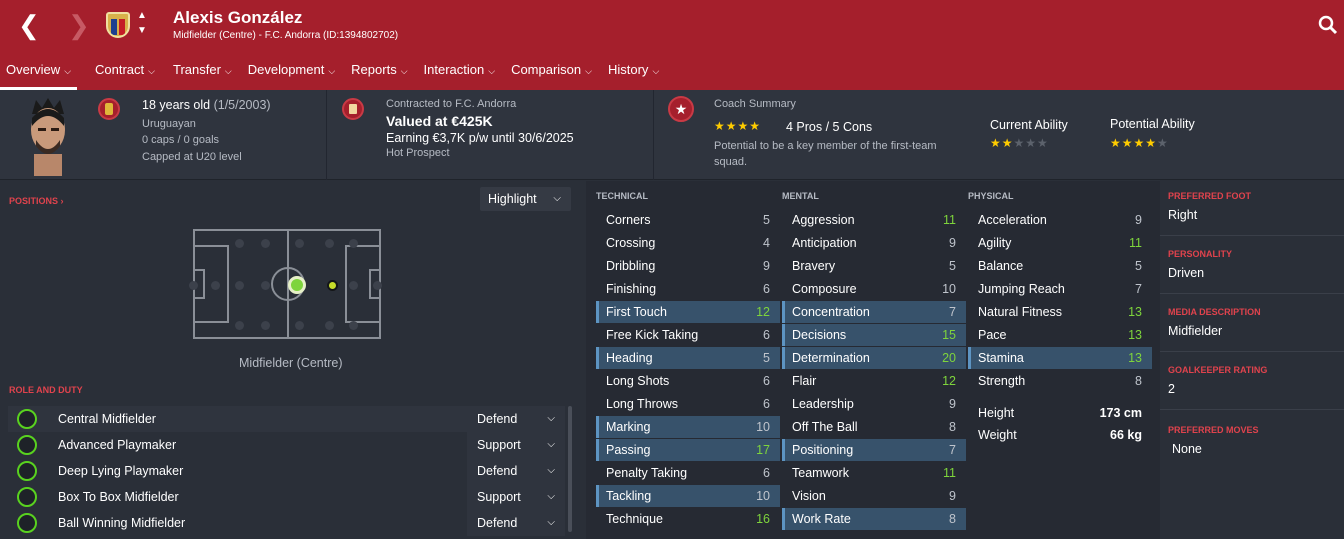 Image resolution: width=1344 pixels, height=539 pixels. Describe the element at coordinates (763, 312) in the screenshot. I see `attribute-value: 12` at that location.